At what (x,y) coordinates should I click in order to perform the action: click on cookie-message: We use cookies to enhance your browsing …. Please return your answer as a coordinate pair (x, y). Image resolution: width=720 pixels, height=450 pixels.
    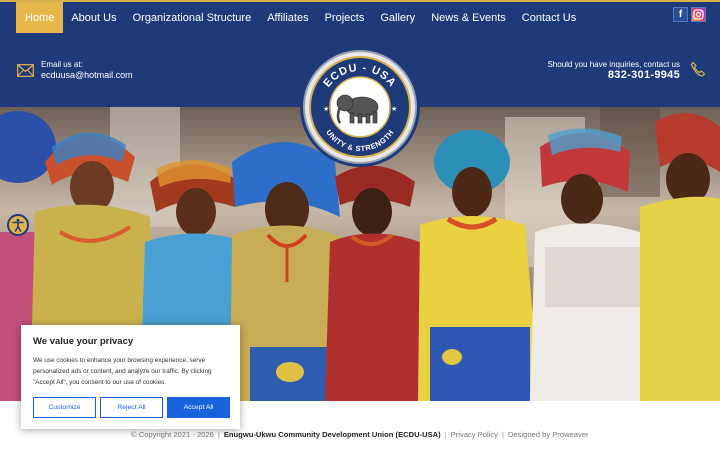
    Looking at the image, I should click on (122, 371).